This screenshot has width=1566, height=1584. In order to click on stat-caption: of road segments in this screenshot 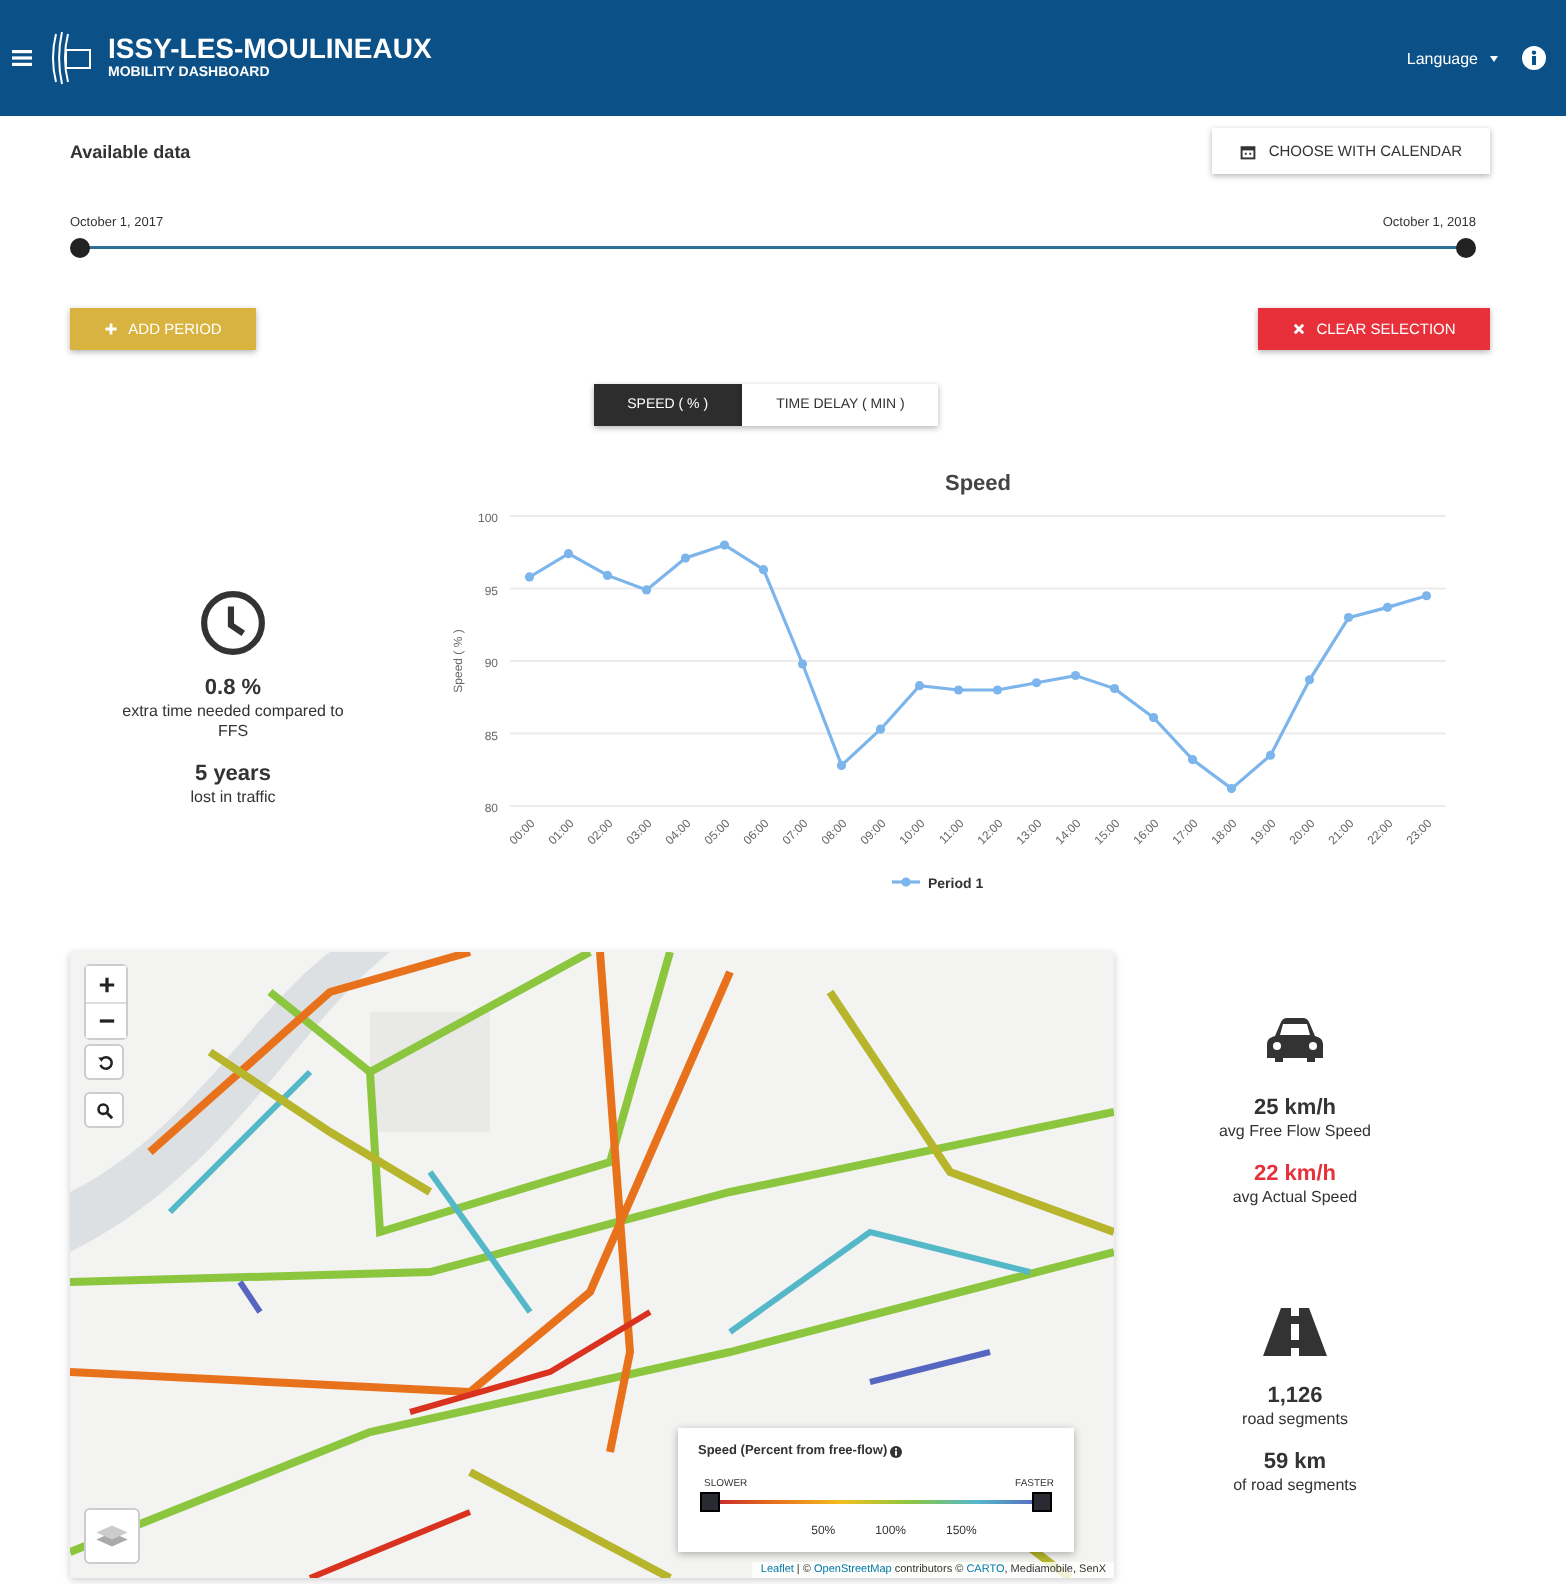, I will do `click(1295, 1486)`.